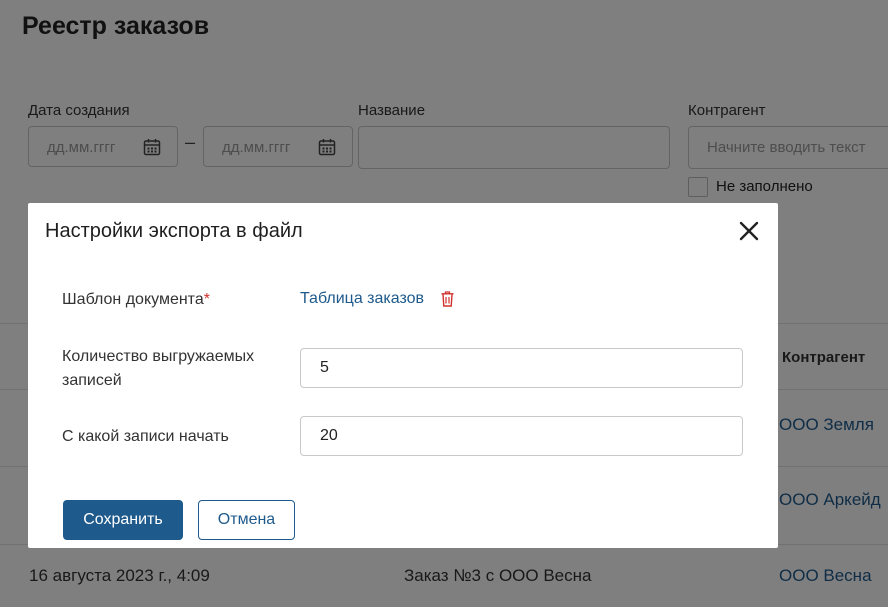  I want to click on dialog-title: Настройки экспорта в файл, so click(174, 231).